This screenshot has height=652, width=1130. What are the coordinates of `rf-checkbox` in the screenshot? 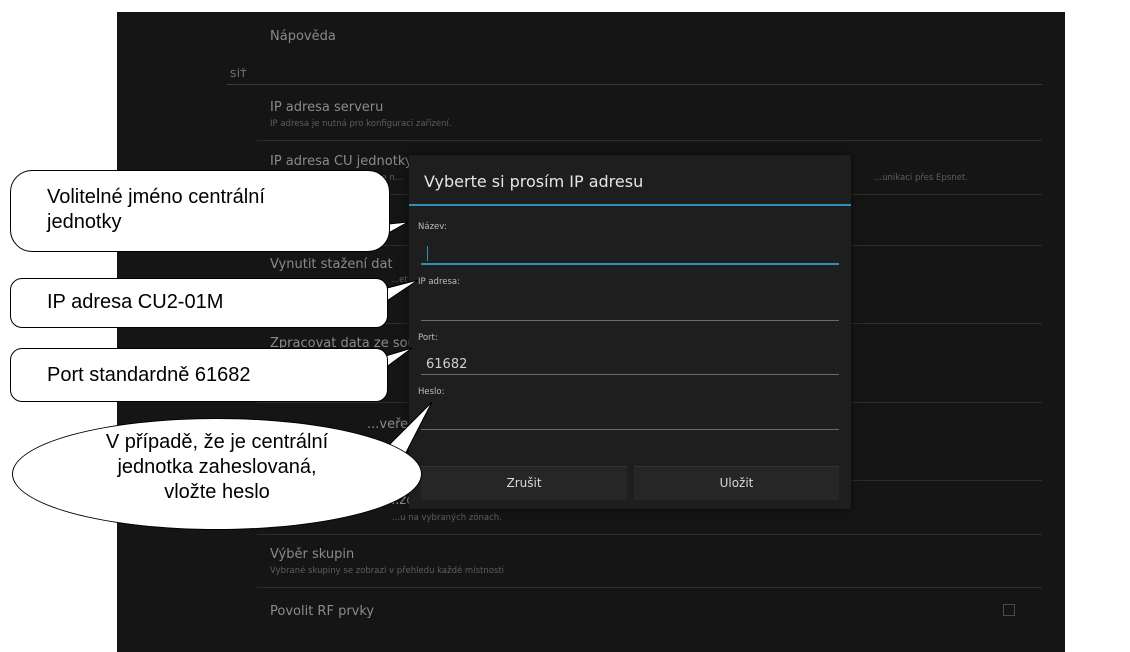 It's located at (1009, 610).